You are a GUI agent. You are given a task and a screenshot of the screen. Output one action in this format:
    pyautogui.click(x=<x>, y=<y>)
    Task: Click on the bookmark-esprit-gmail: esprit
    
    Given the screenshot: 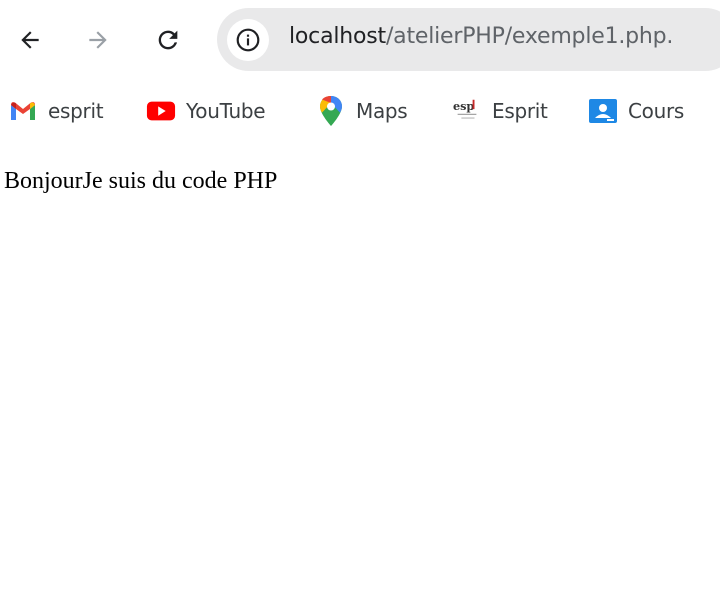 What is the action you would take?
    pyautogui.click(x=56, y=111)
    